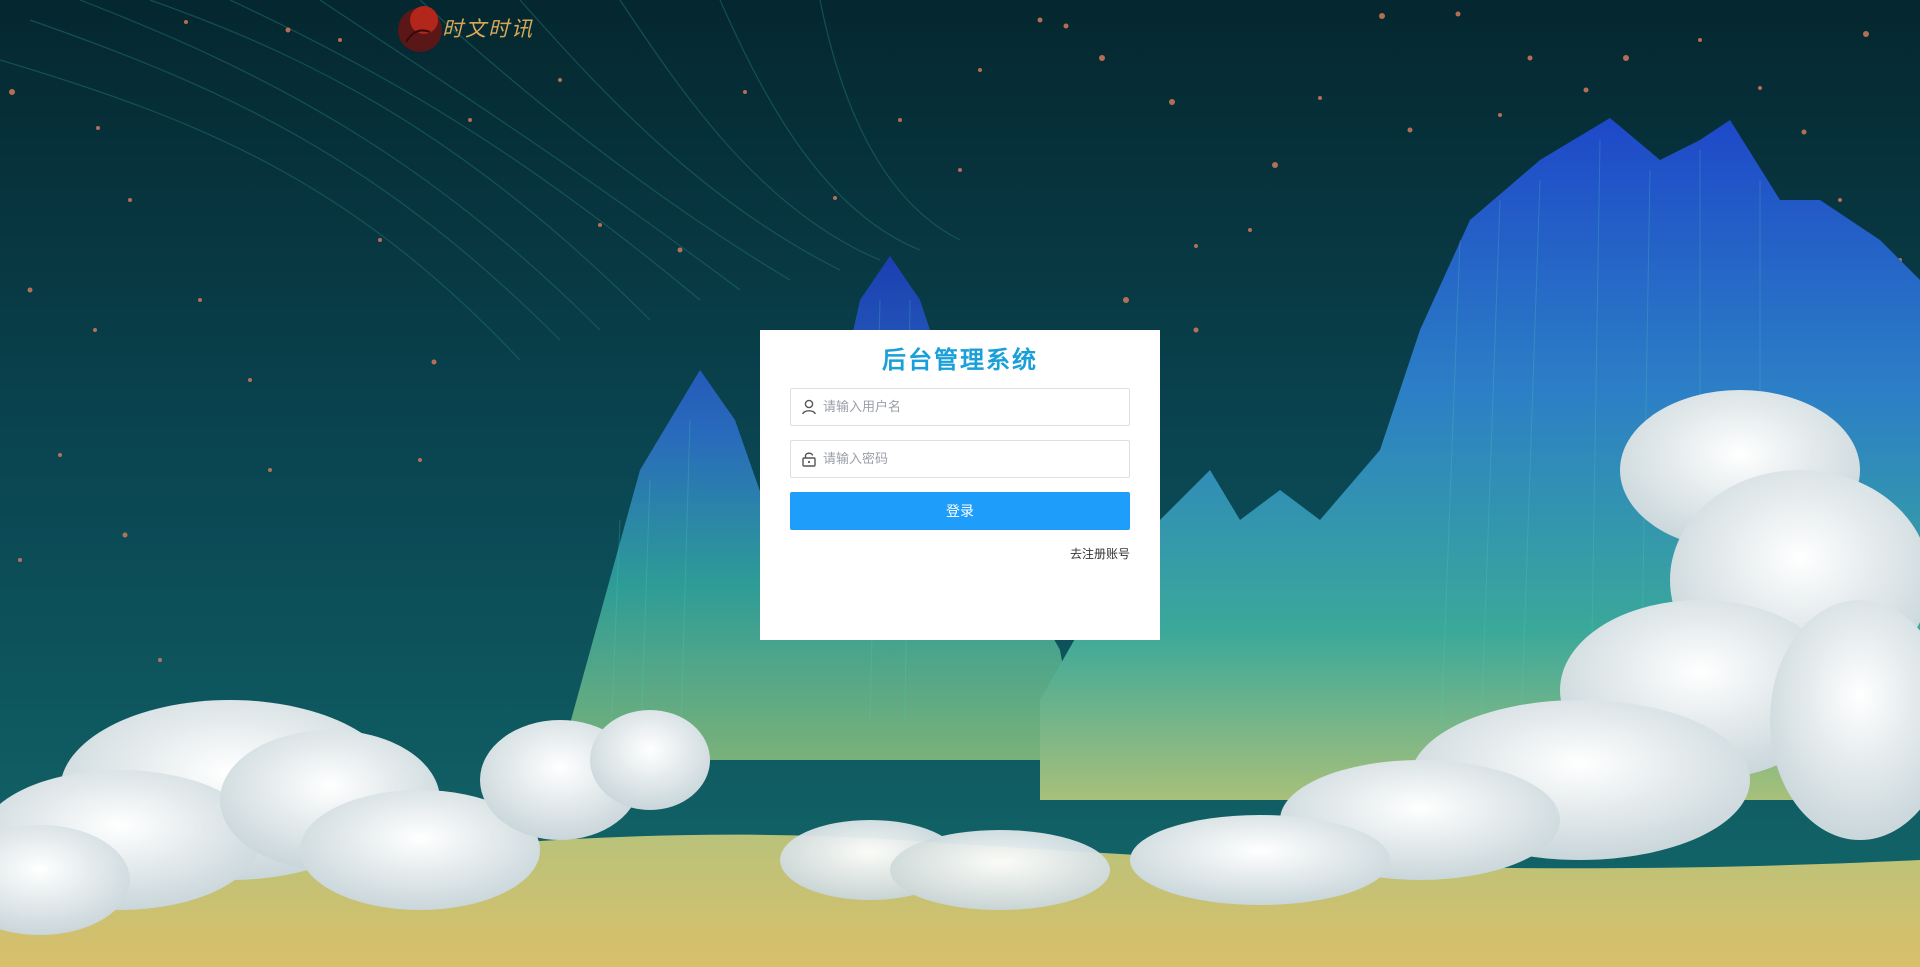 Image resolution: width=1920 pixels, height=967 pixels. What do you see at coordinates (809, 407) in the screenshot?
I see `user-icon` at bounding box center [809, 407].